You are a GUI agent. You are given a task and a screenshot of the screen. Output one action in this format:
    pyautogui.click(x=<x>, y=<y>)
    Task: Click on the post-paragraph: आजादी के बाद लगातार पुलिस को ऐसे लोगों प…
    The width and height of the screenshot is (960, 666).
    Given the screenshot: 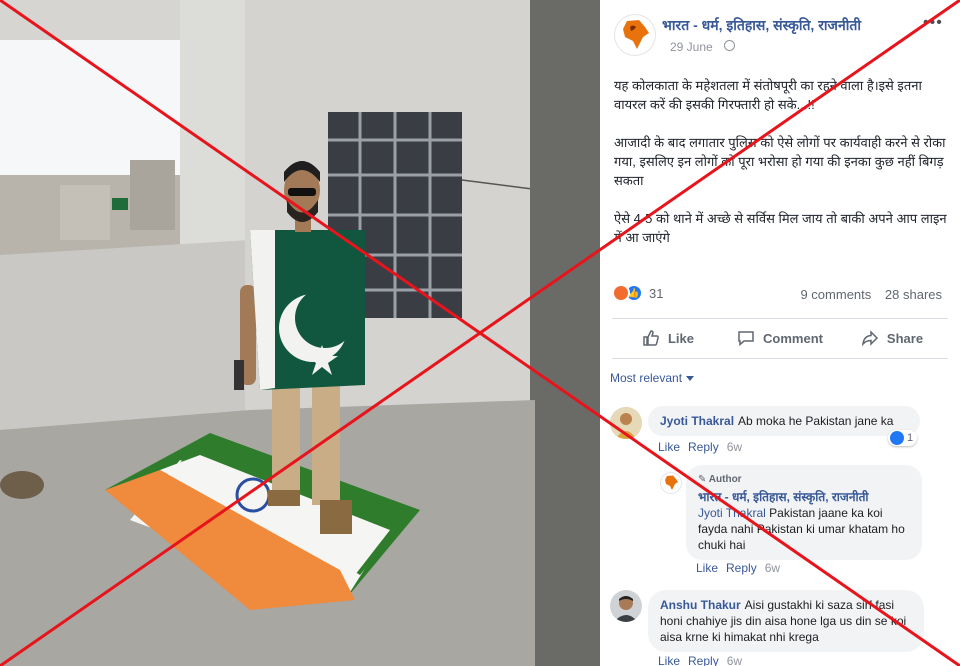 What is the action you would take?
    pyautogui.click(x=780, y=161)
    